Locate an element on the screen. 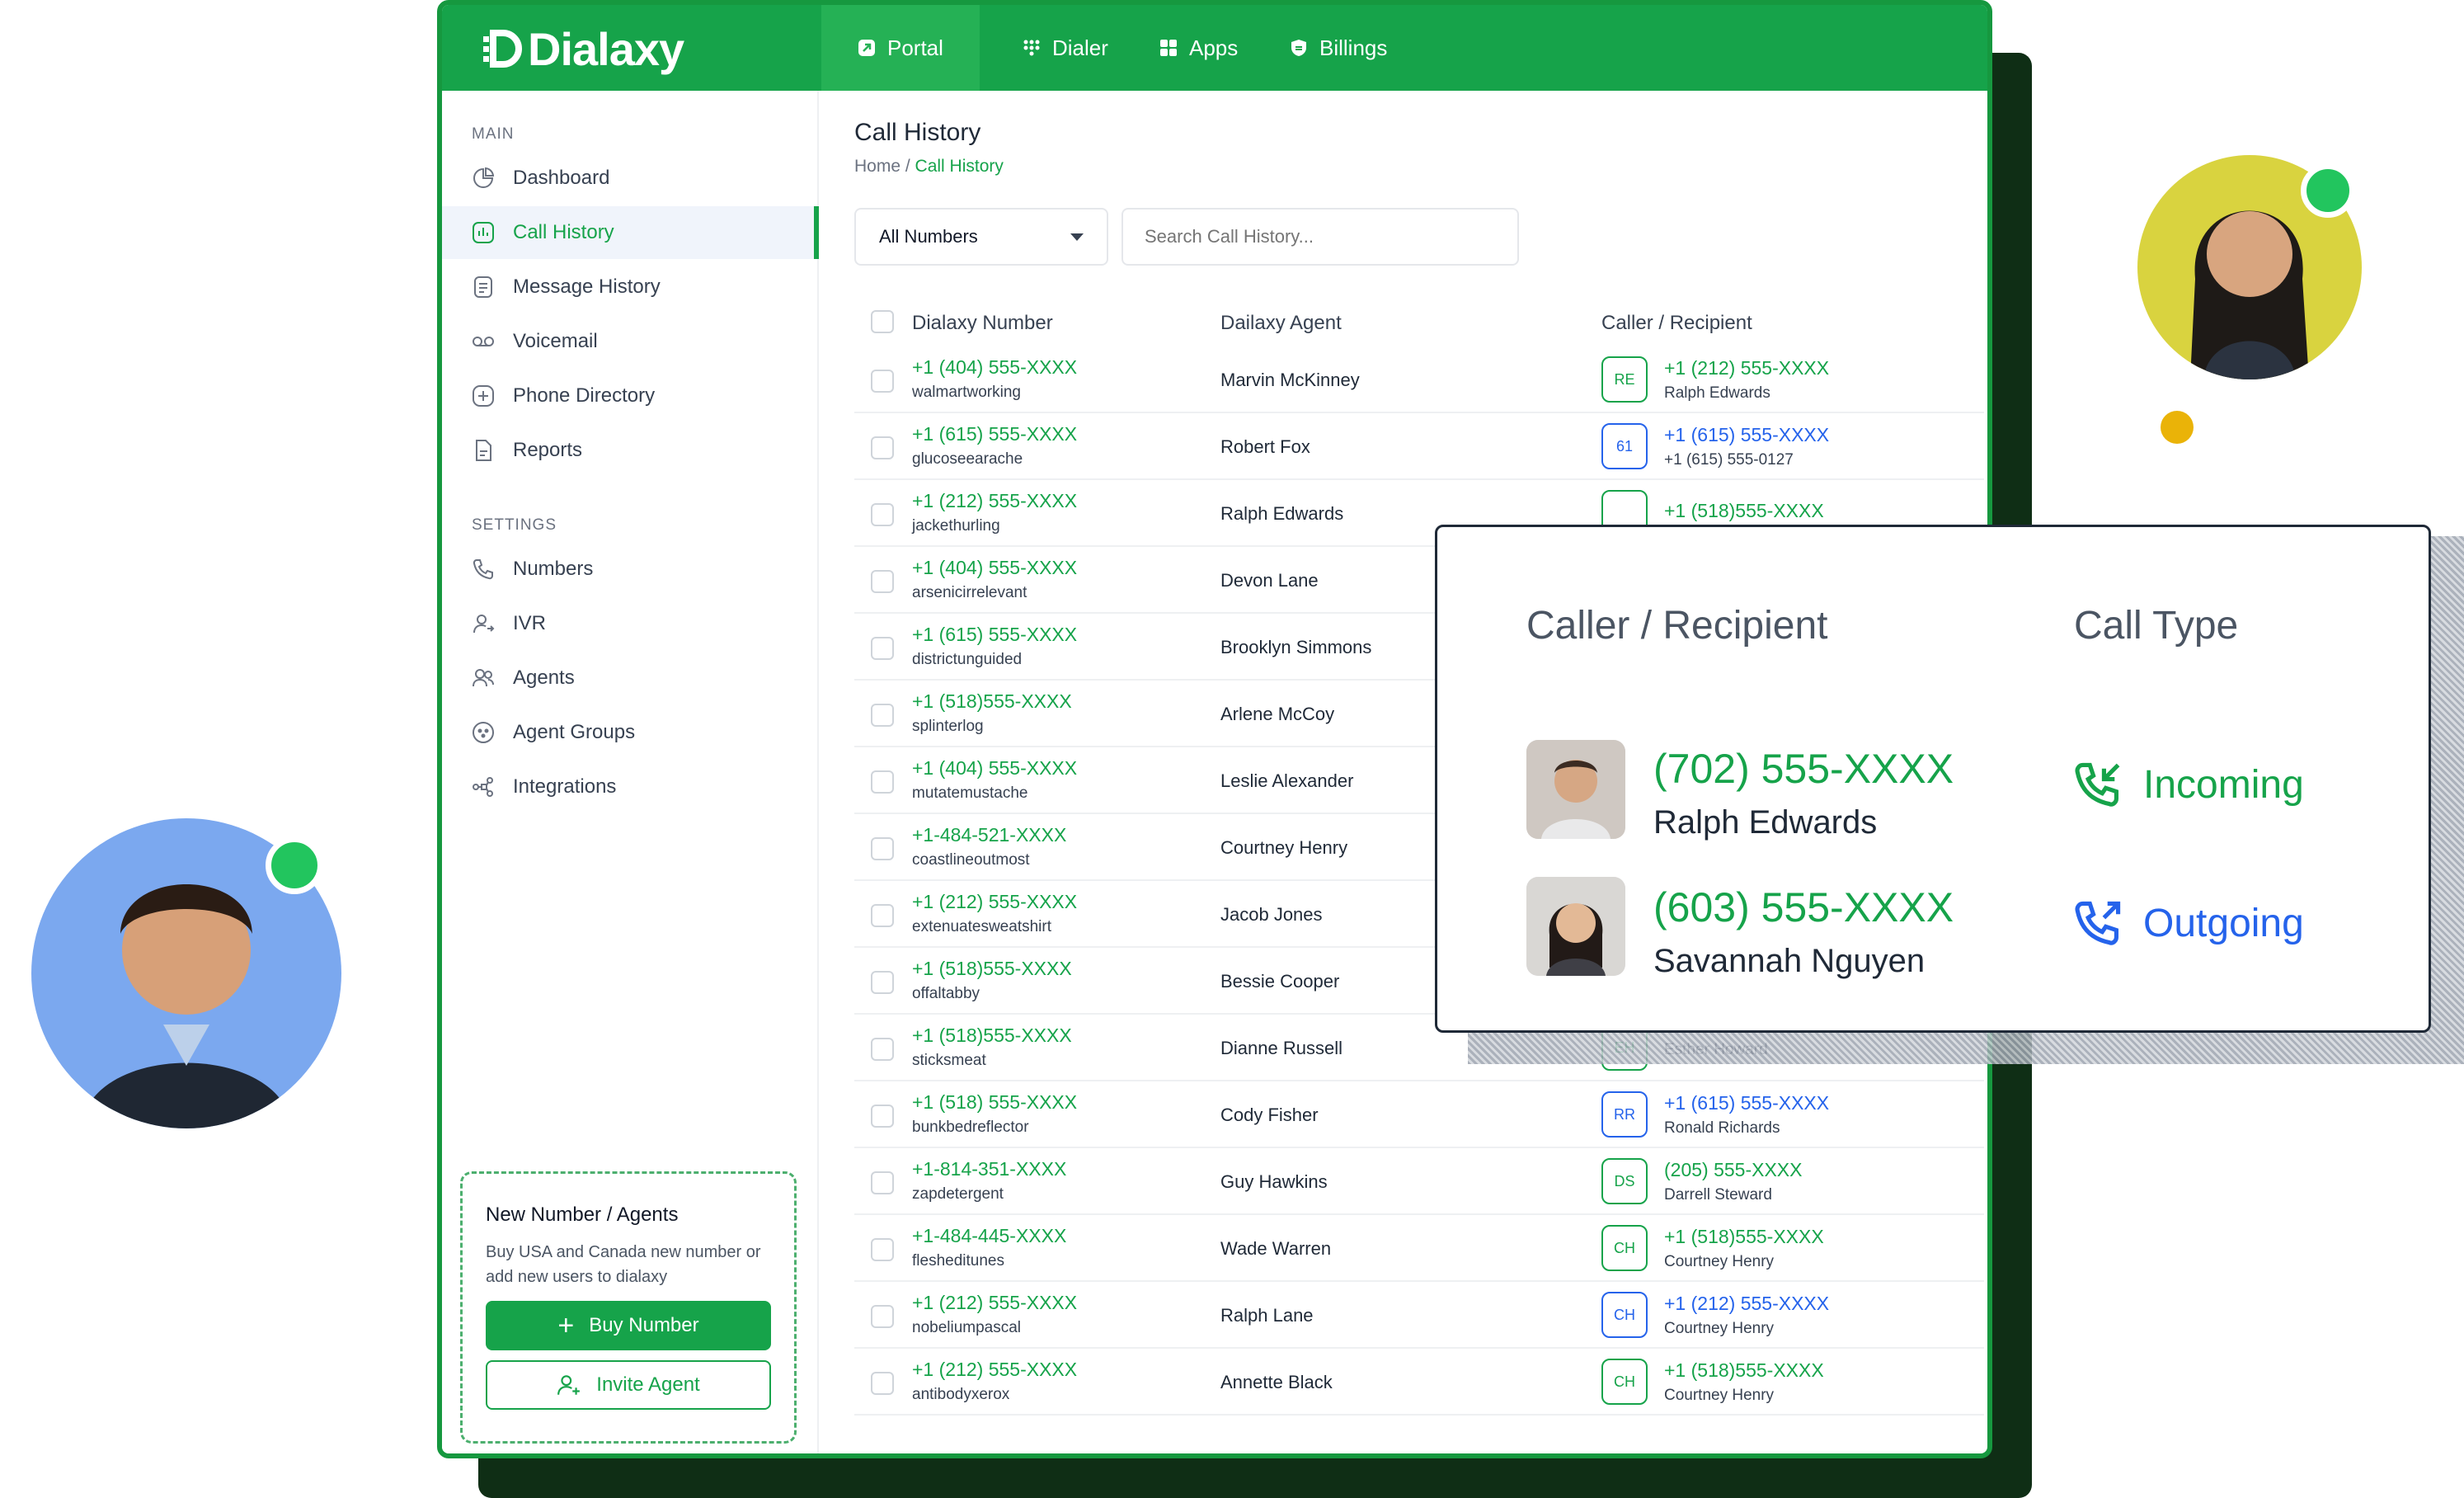 Image resolution: width=2464 pixels, height=1498 pixels. sidebar-item-dashboard: Dashboard is located at coordinates (630, 179).